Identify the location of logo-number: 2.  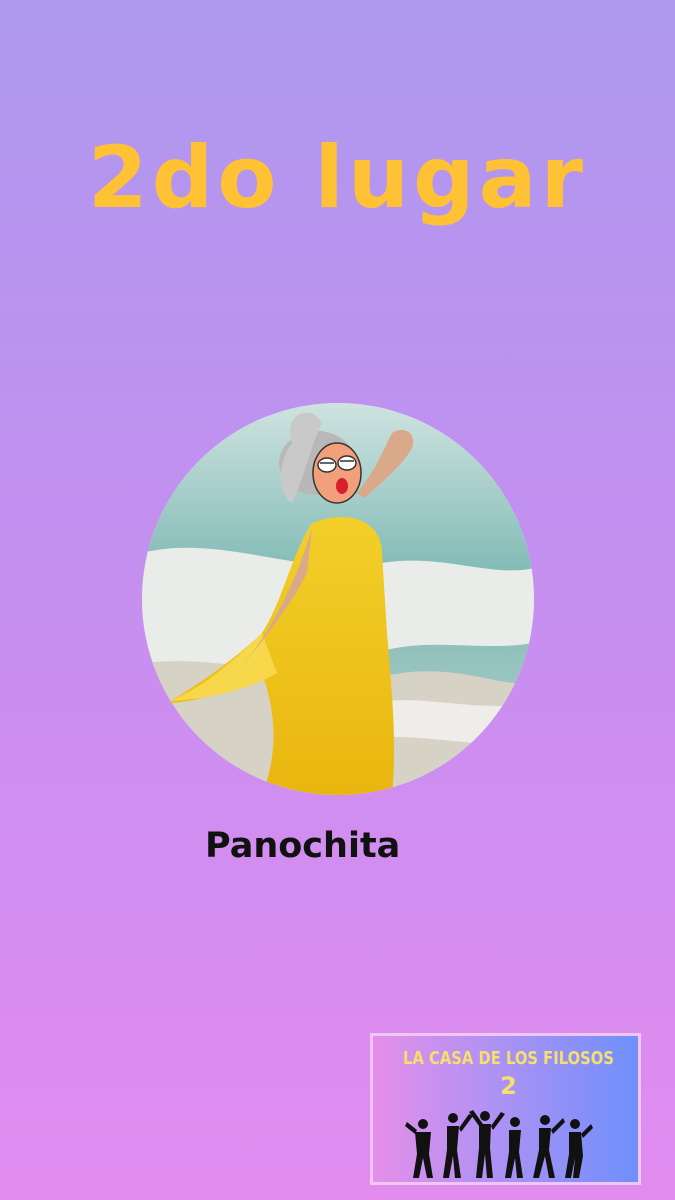
(508, 1086).